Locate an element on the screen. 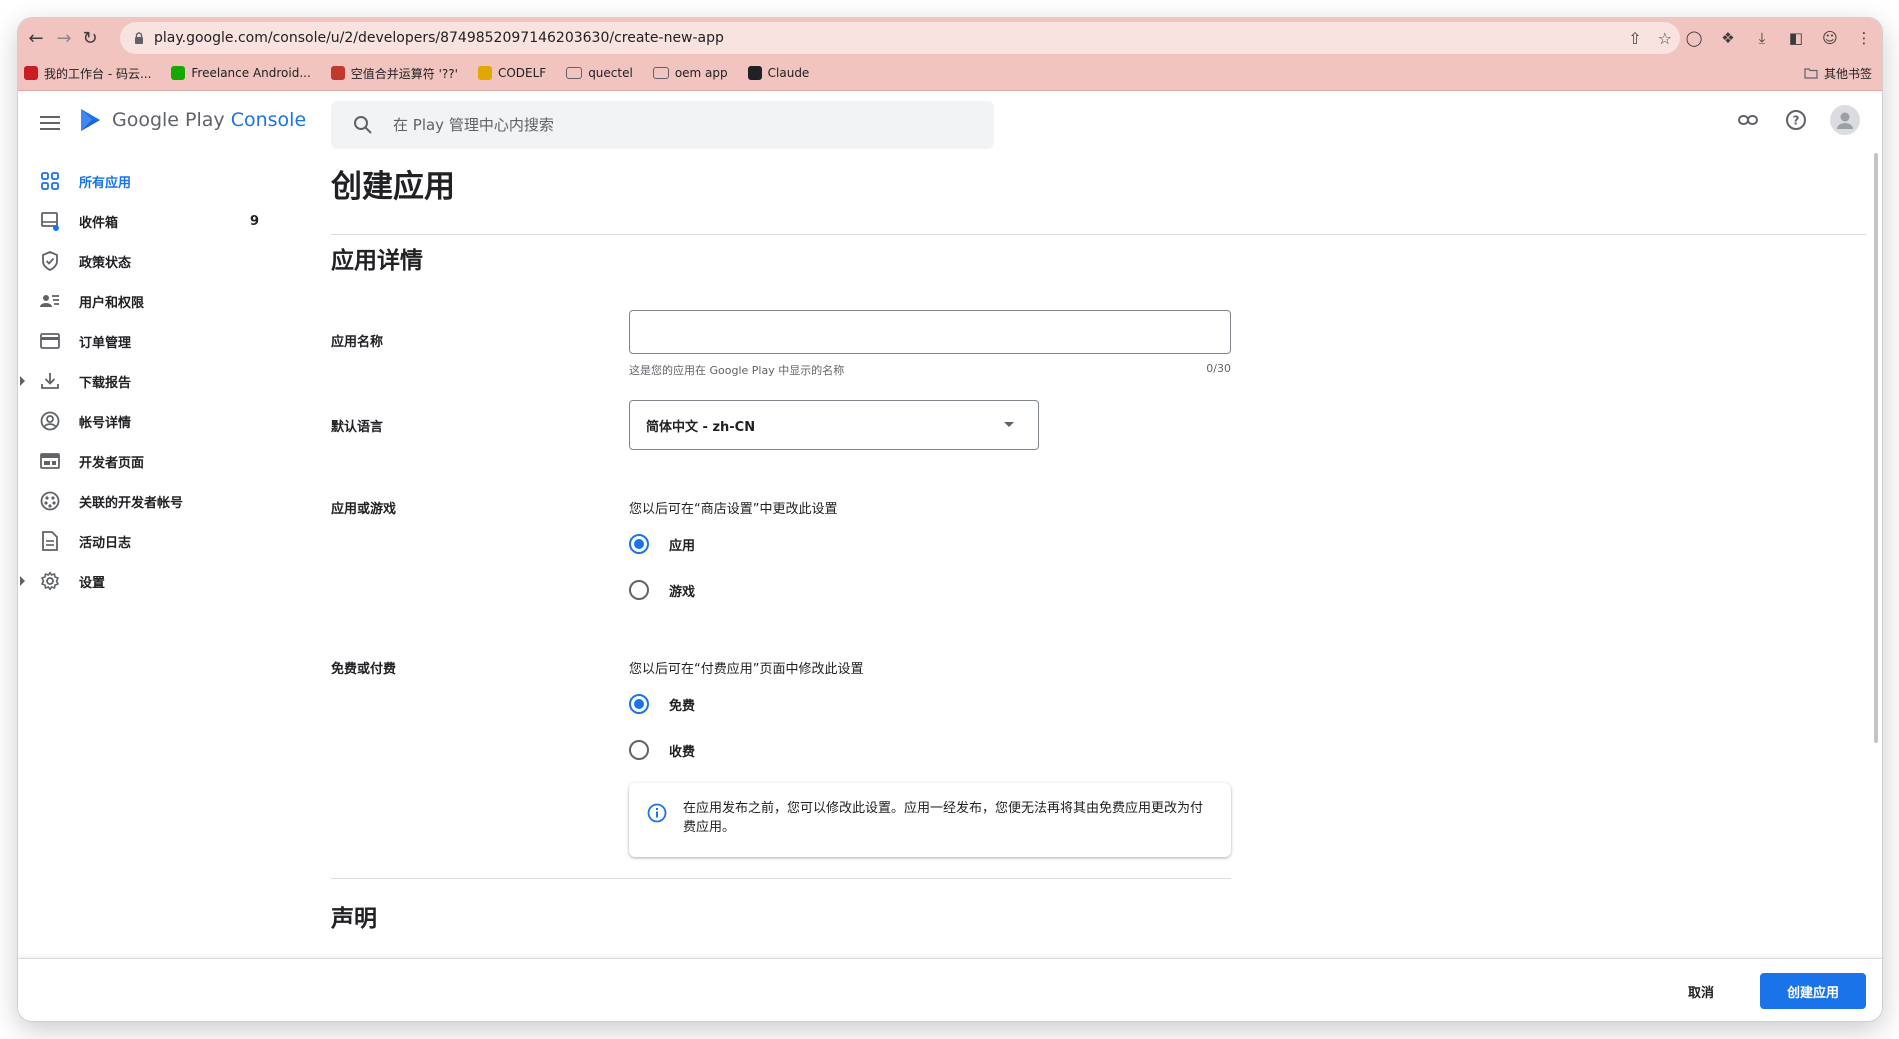 Image resolution: width=1899 pixels, height=1039 pixels. search-icon is located at coordinates (363, 125).